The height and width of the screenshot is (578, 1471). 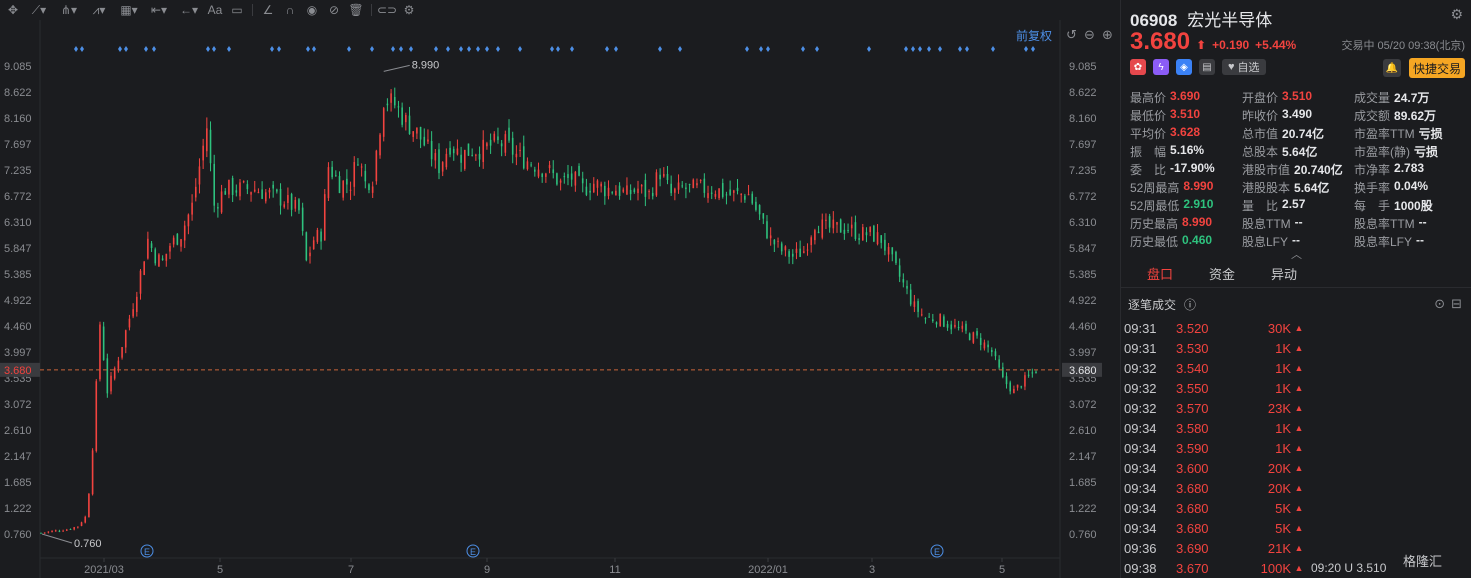 What do you see at coordinates (18, 171) in the screenshot?
I see `y-tick-label-left: 7.235` at bounding box center [18, 171].